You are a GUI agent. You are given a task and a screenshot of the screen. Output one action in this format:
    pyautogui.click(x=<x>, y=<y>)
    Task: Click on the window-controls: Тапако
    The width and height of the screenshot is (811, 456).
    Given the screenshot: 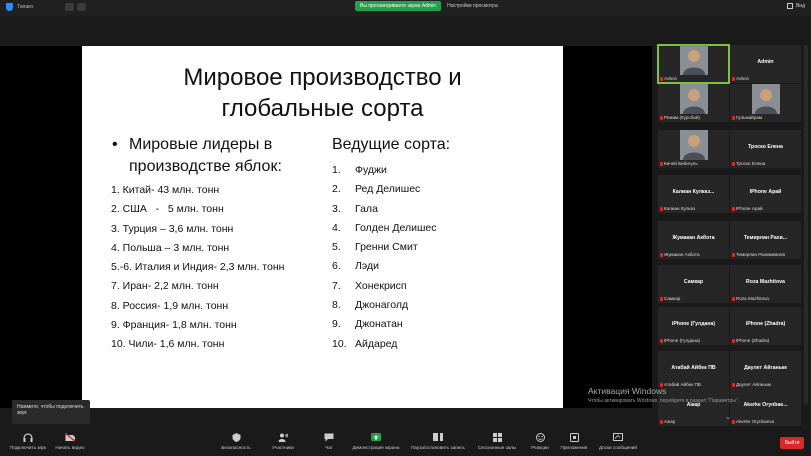 What is the action you would take?
    pyautogui.click(x=46, y=7)
    